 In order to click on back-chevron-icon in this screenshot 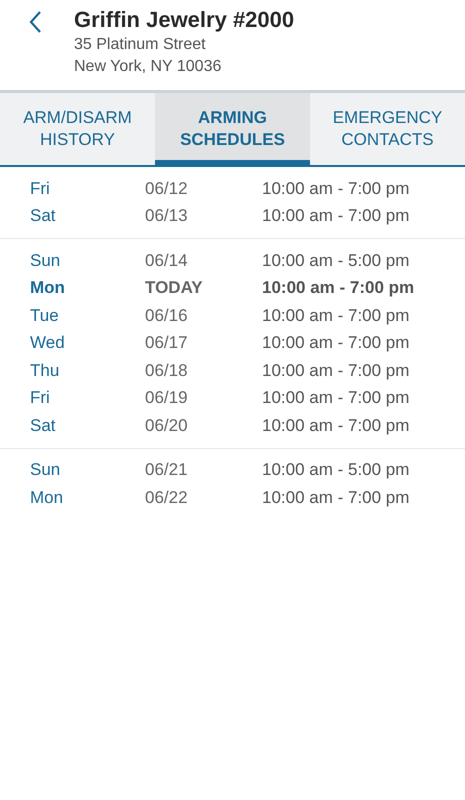, I will do `click(35, 22)`.